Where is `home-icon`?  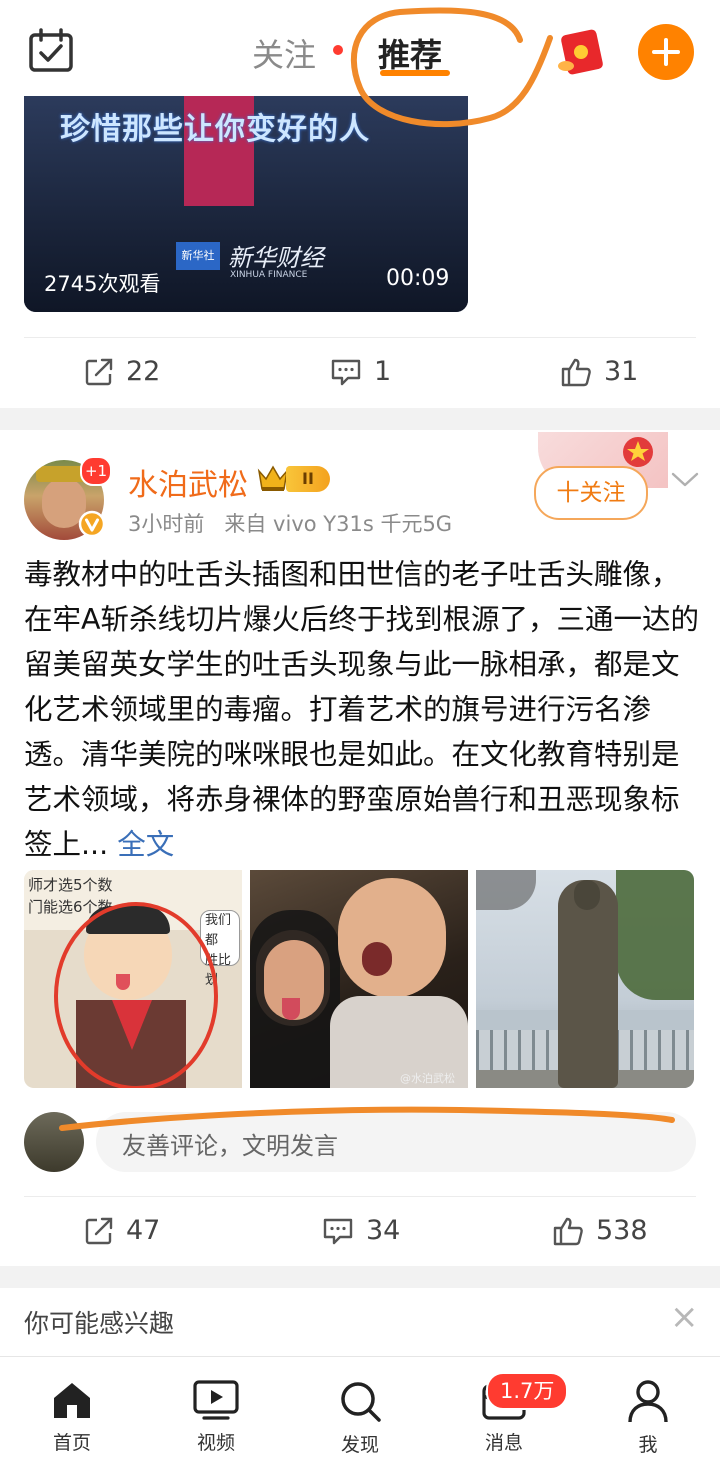
home-icon is located at coordinates (72, 1400).